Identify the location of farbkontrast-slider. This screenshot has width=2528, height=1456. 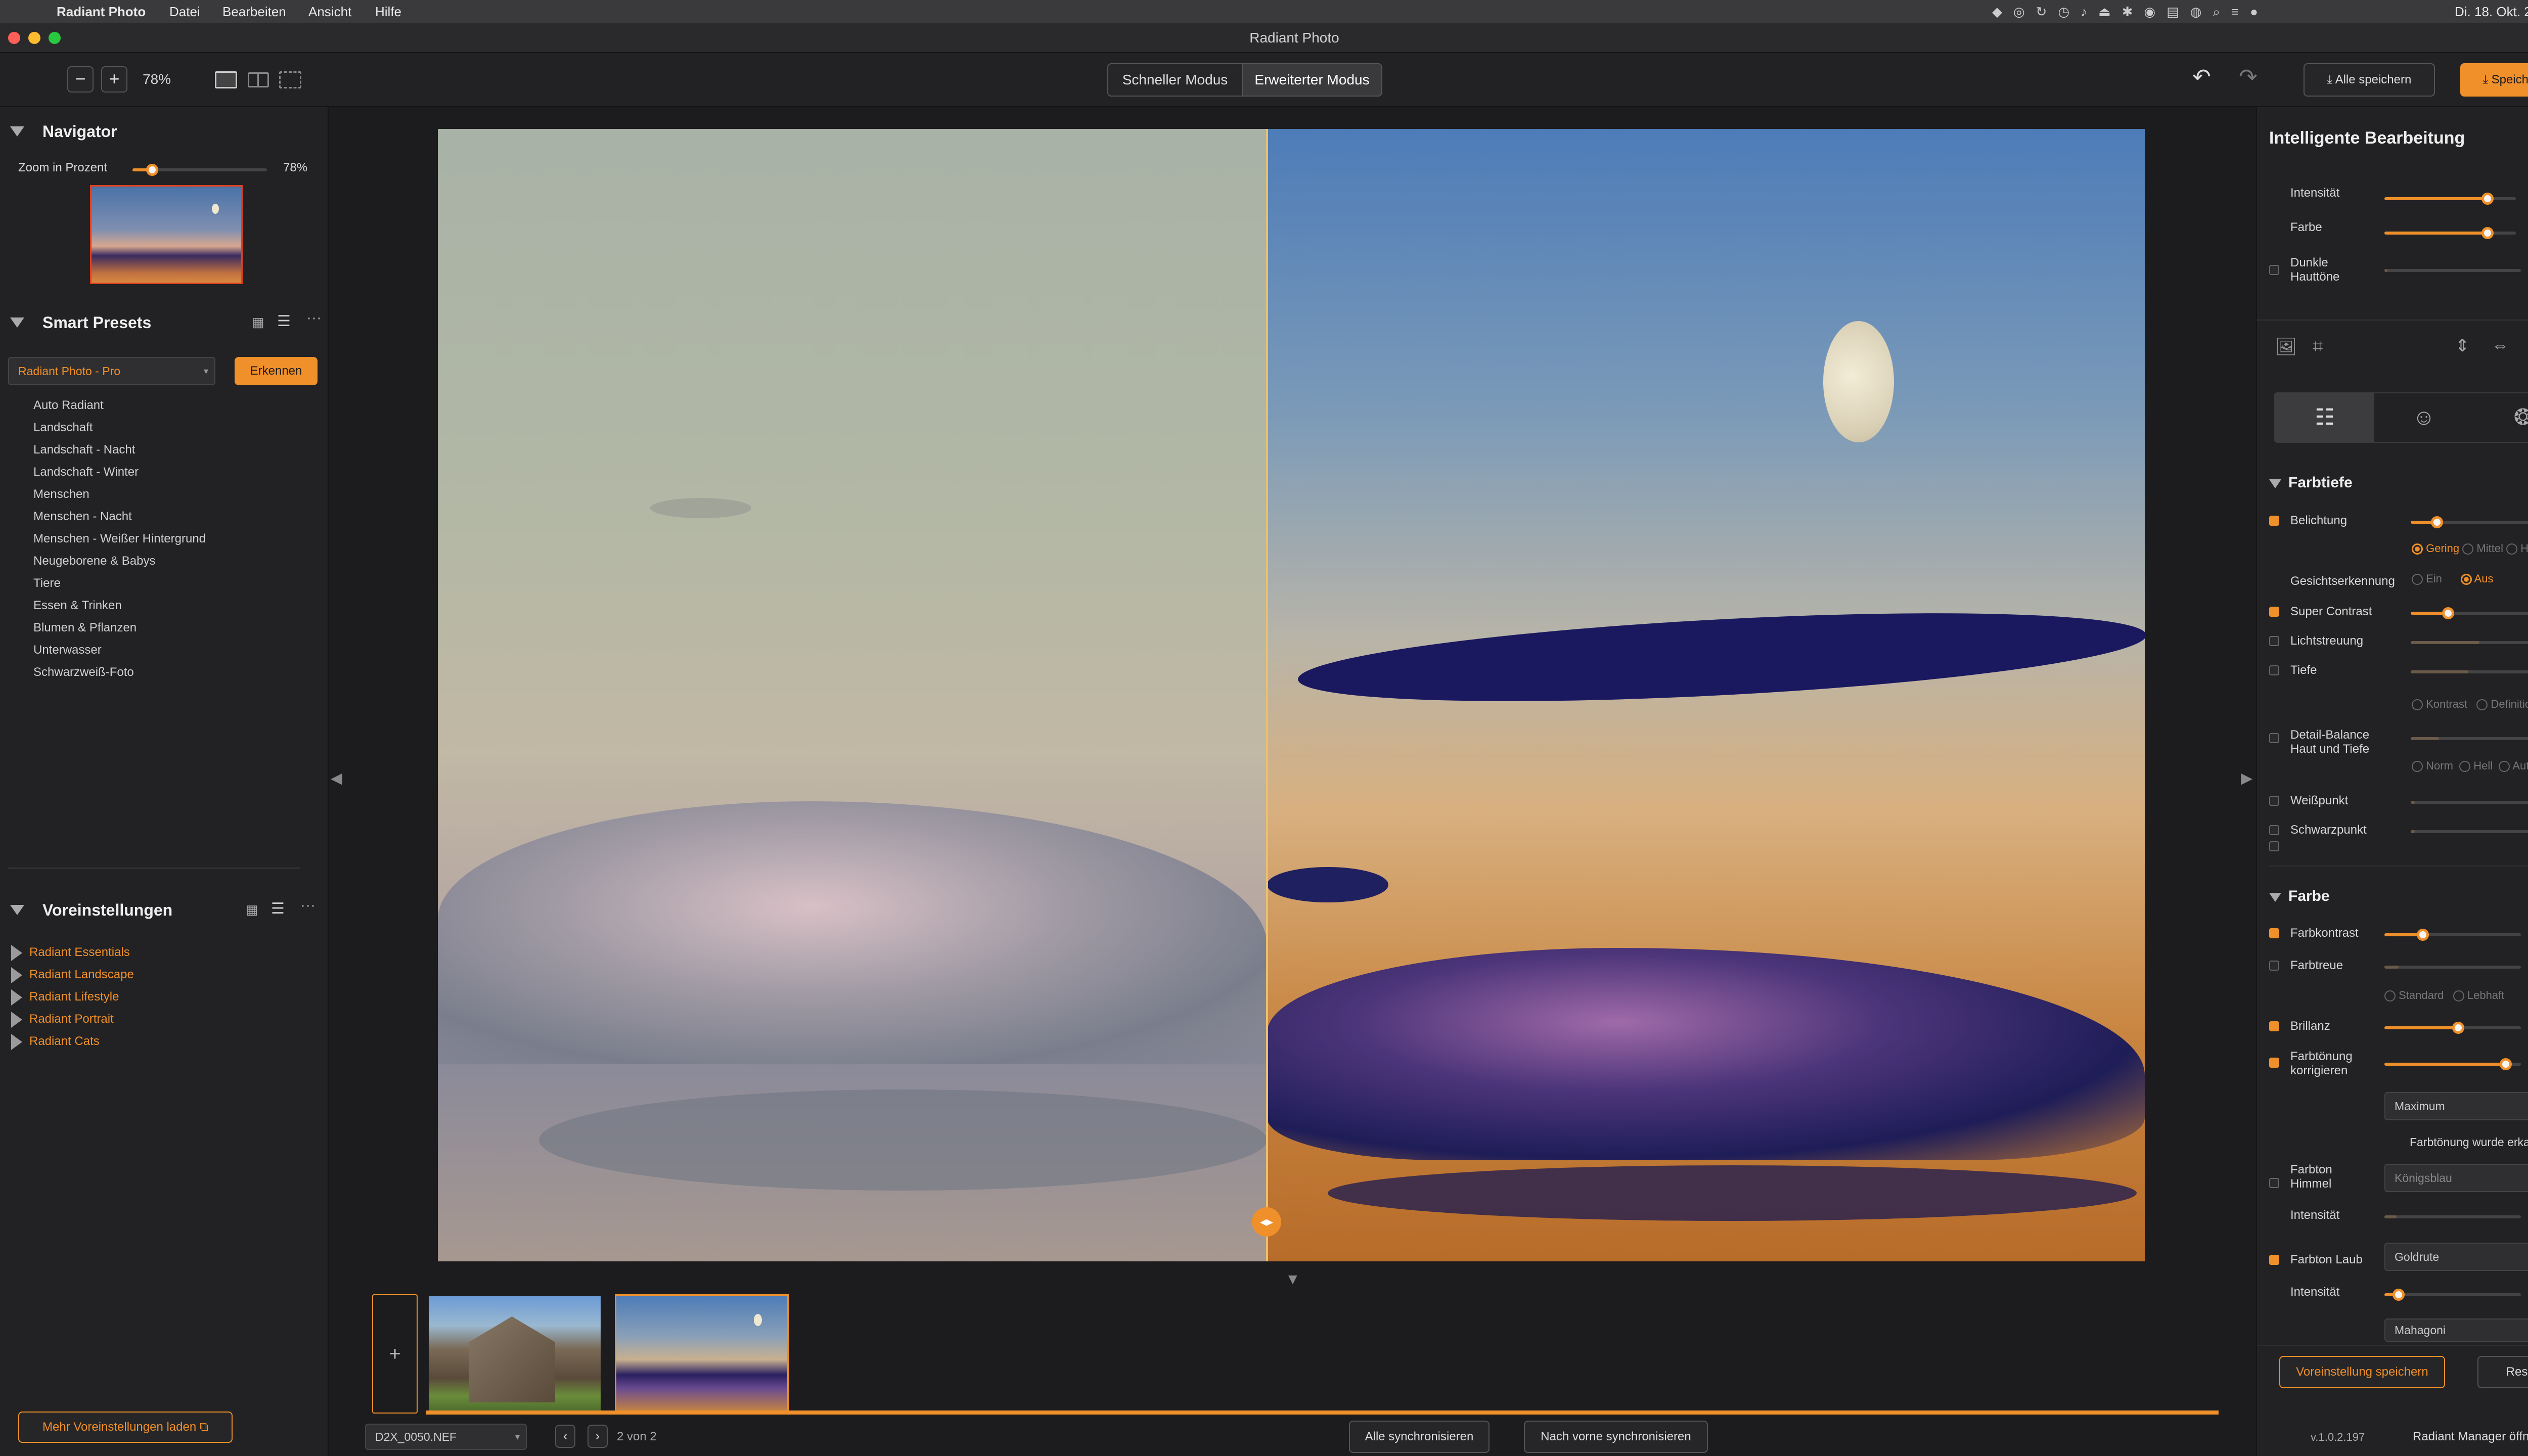
(2453, 935).